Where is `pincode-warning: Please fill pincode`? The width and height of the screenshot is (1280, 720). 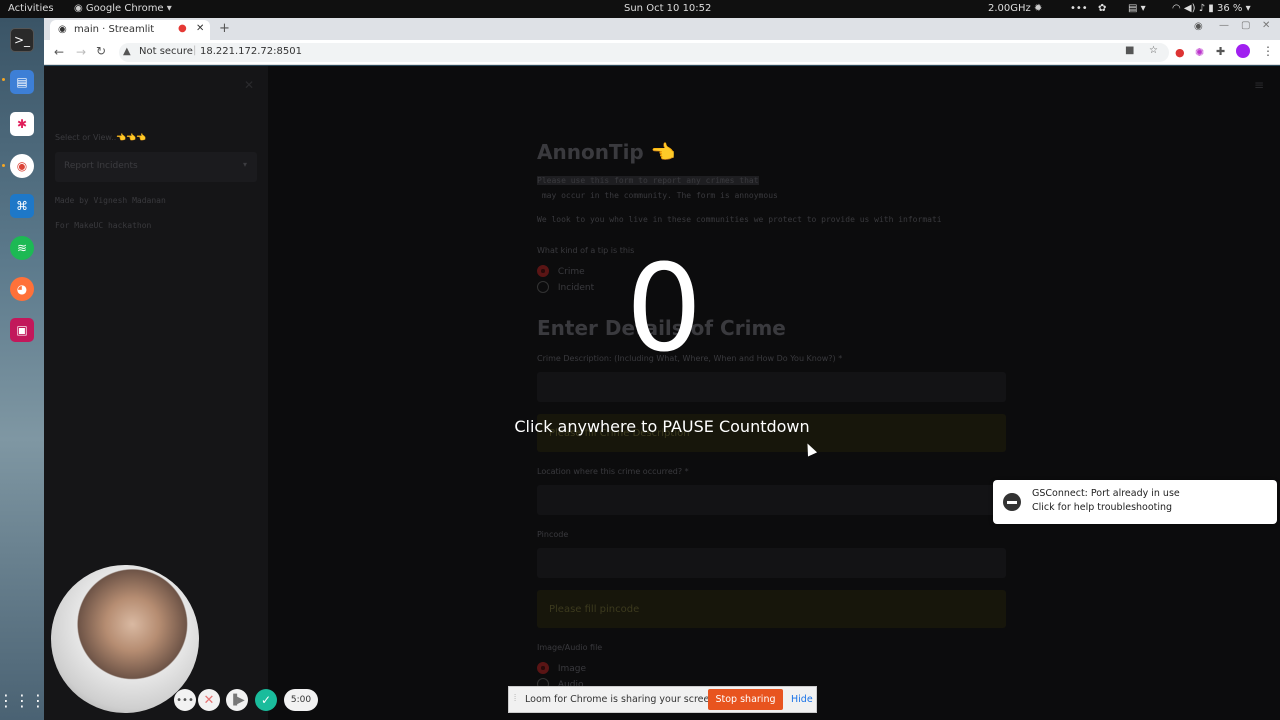
pincode-warning: Please fill pincode is located at coordinates (771, 609).